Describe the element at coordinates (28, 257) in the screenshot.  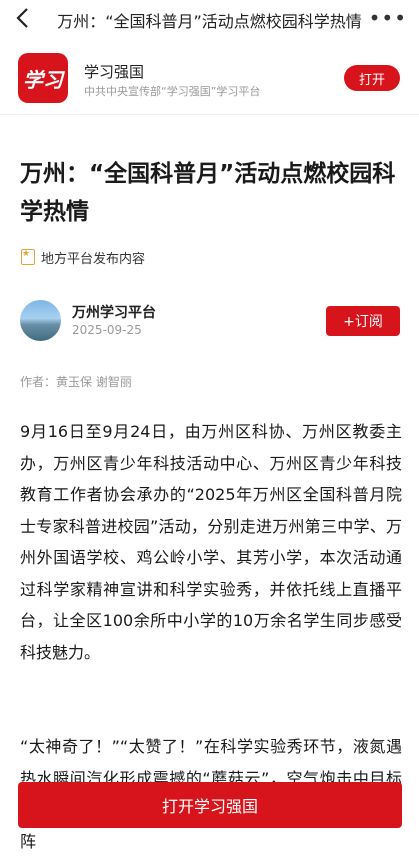
I see `badge-icon` at that location.